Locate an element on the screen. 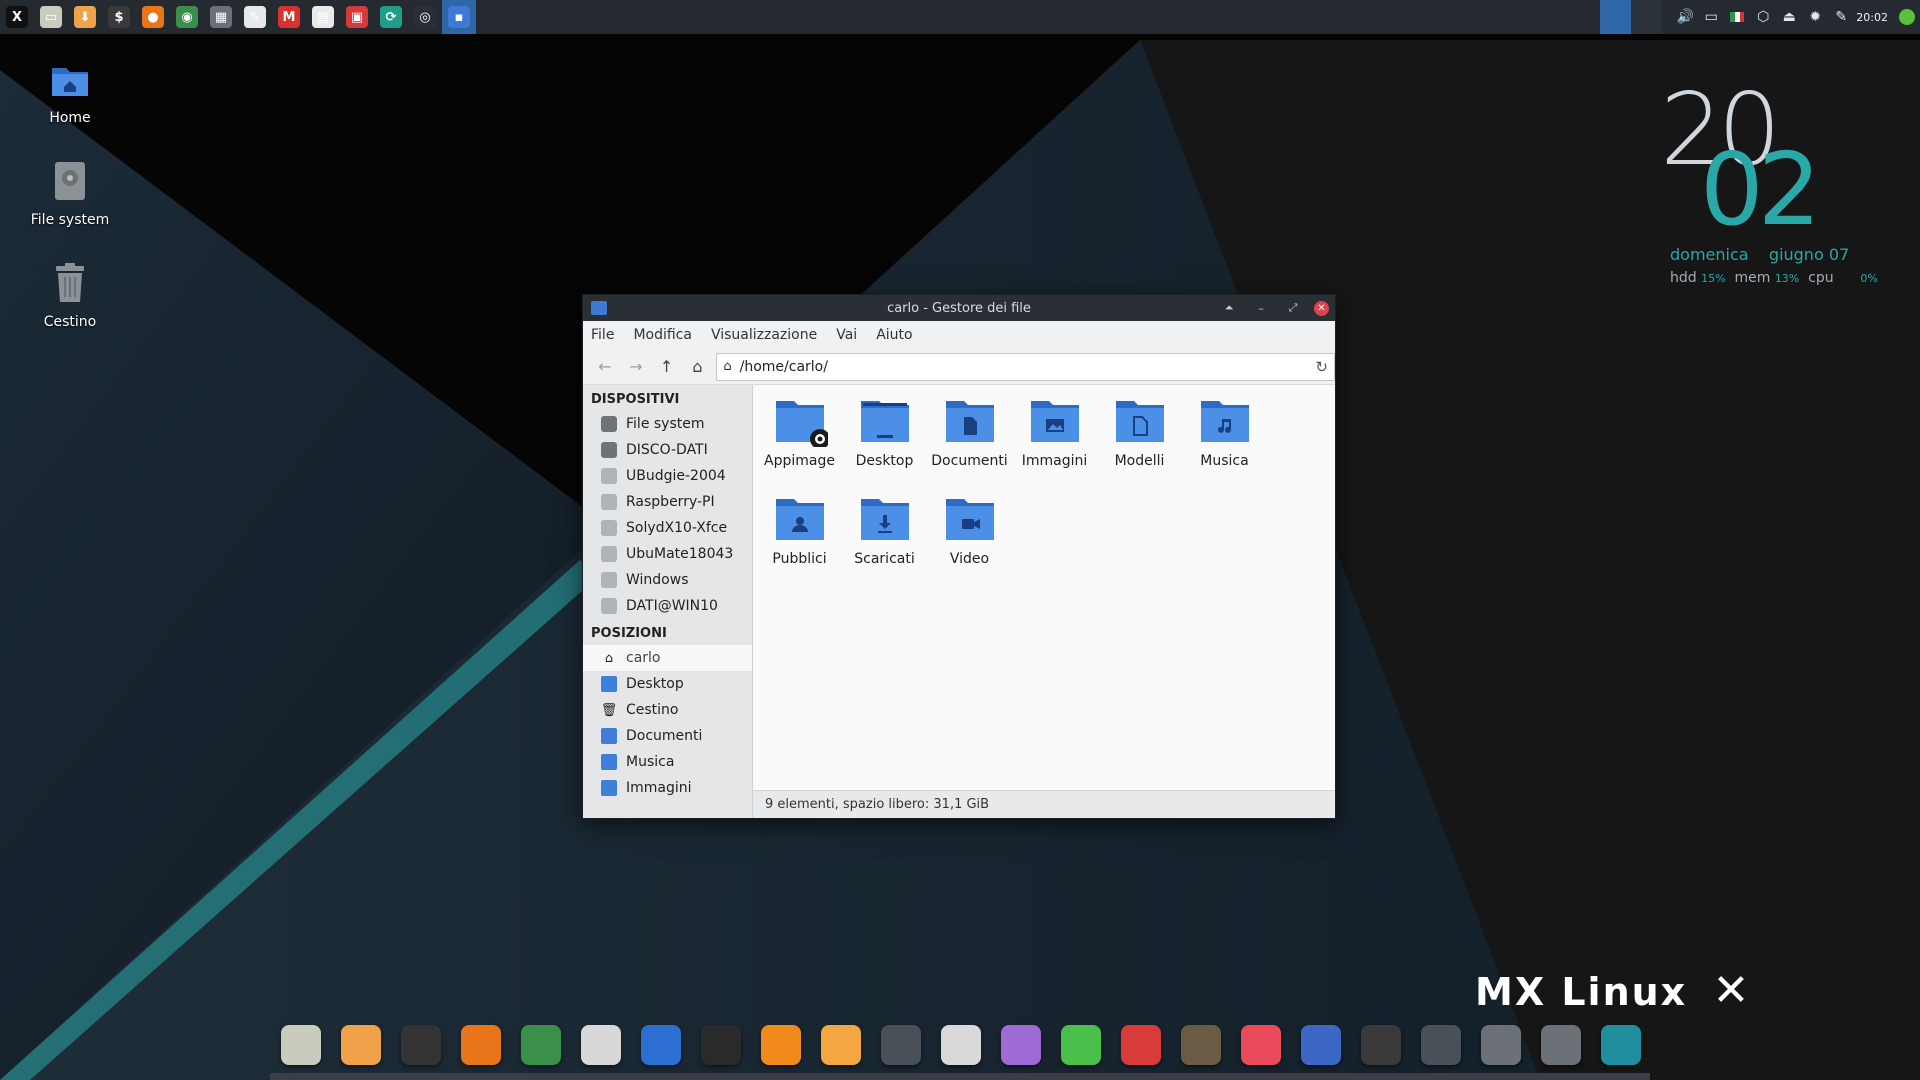 Image resolution: width=1920 pixels, height=1080 pixels. panel-launcher: ◉ is located at coordinates (187, 17).